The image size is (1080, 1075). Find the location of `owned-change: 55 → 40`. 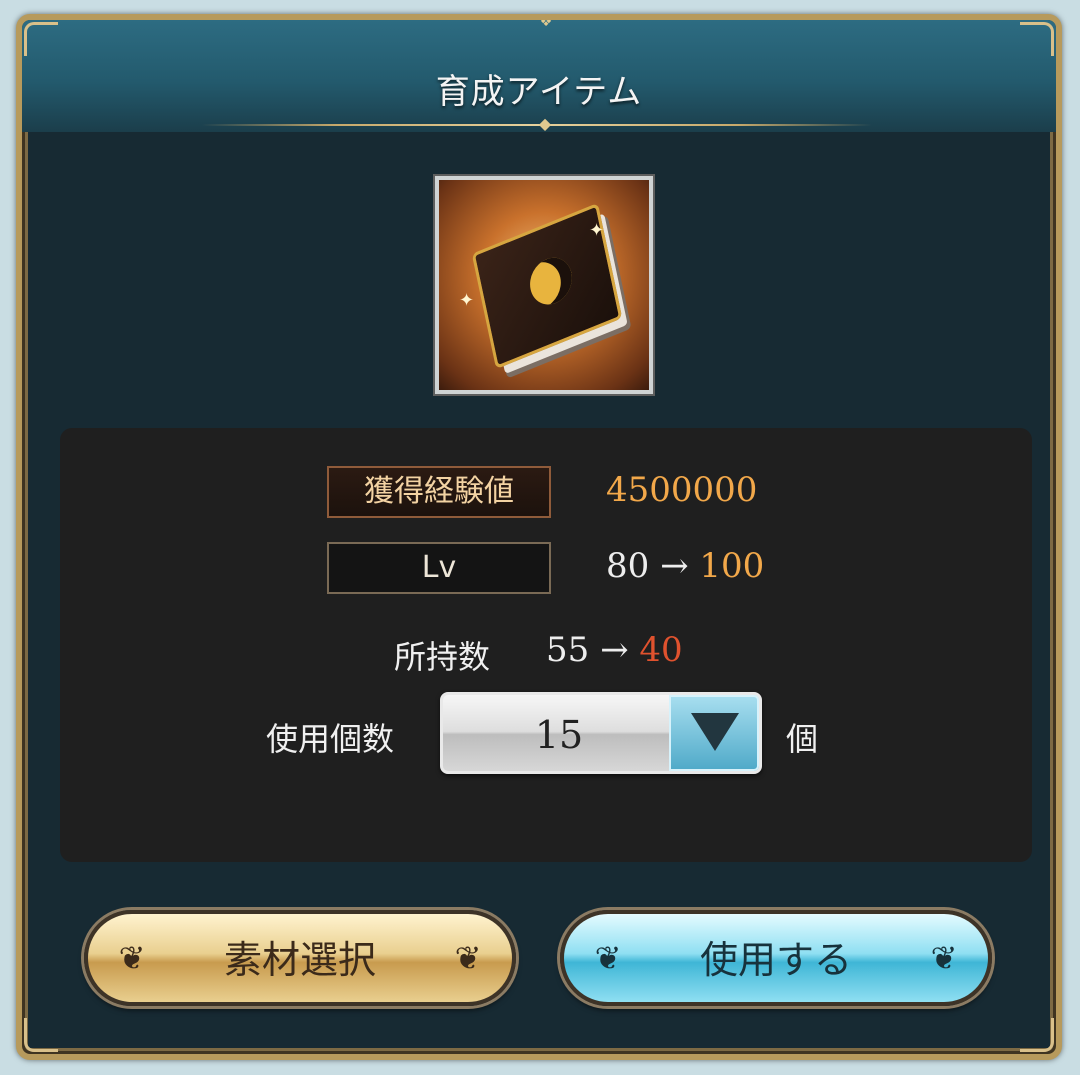

owned-change: 55 → 40 is located at coordinates (614, 650).